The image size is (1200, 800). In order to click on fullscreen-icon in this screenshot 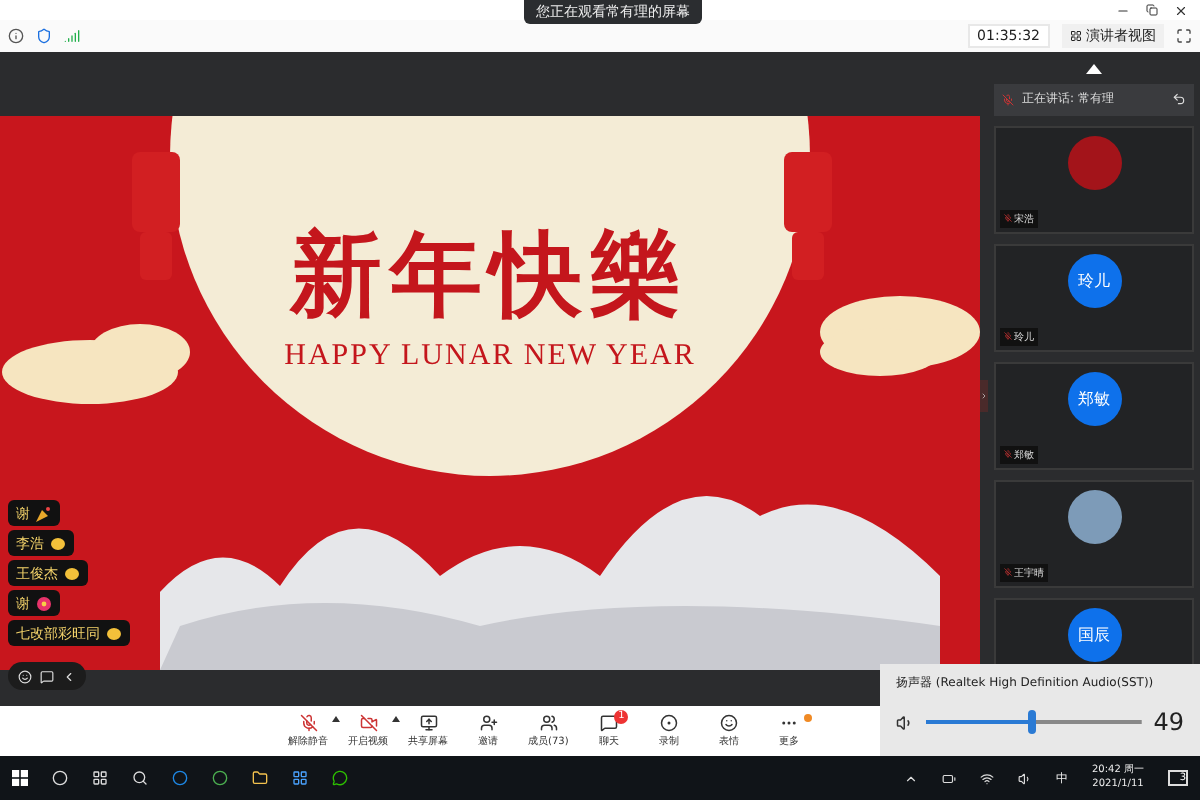, I will do `click(1184, 36)`.